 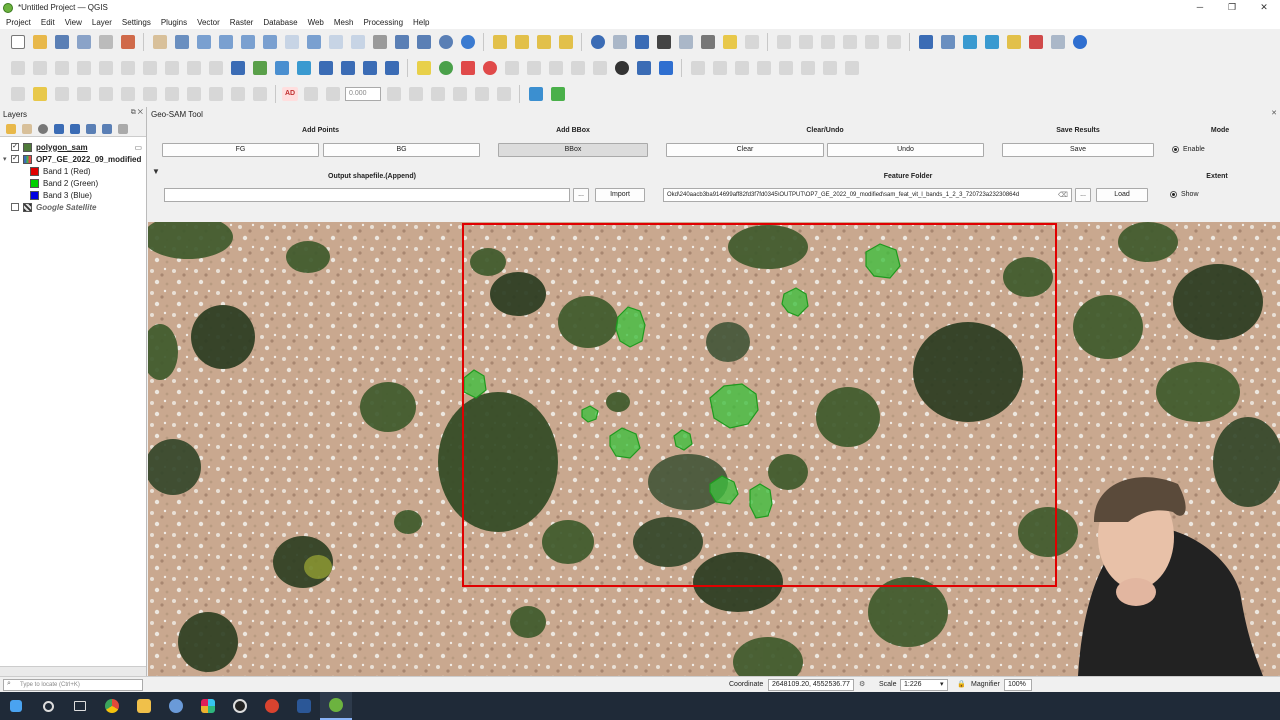 What do you see at coordinates (137, 113) in the screenshot?
I see `panel-float-close-icon: ⧉ ✕` at bounding box center [137, 113].